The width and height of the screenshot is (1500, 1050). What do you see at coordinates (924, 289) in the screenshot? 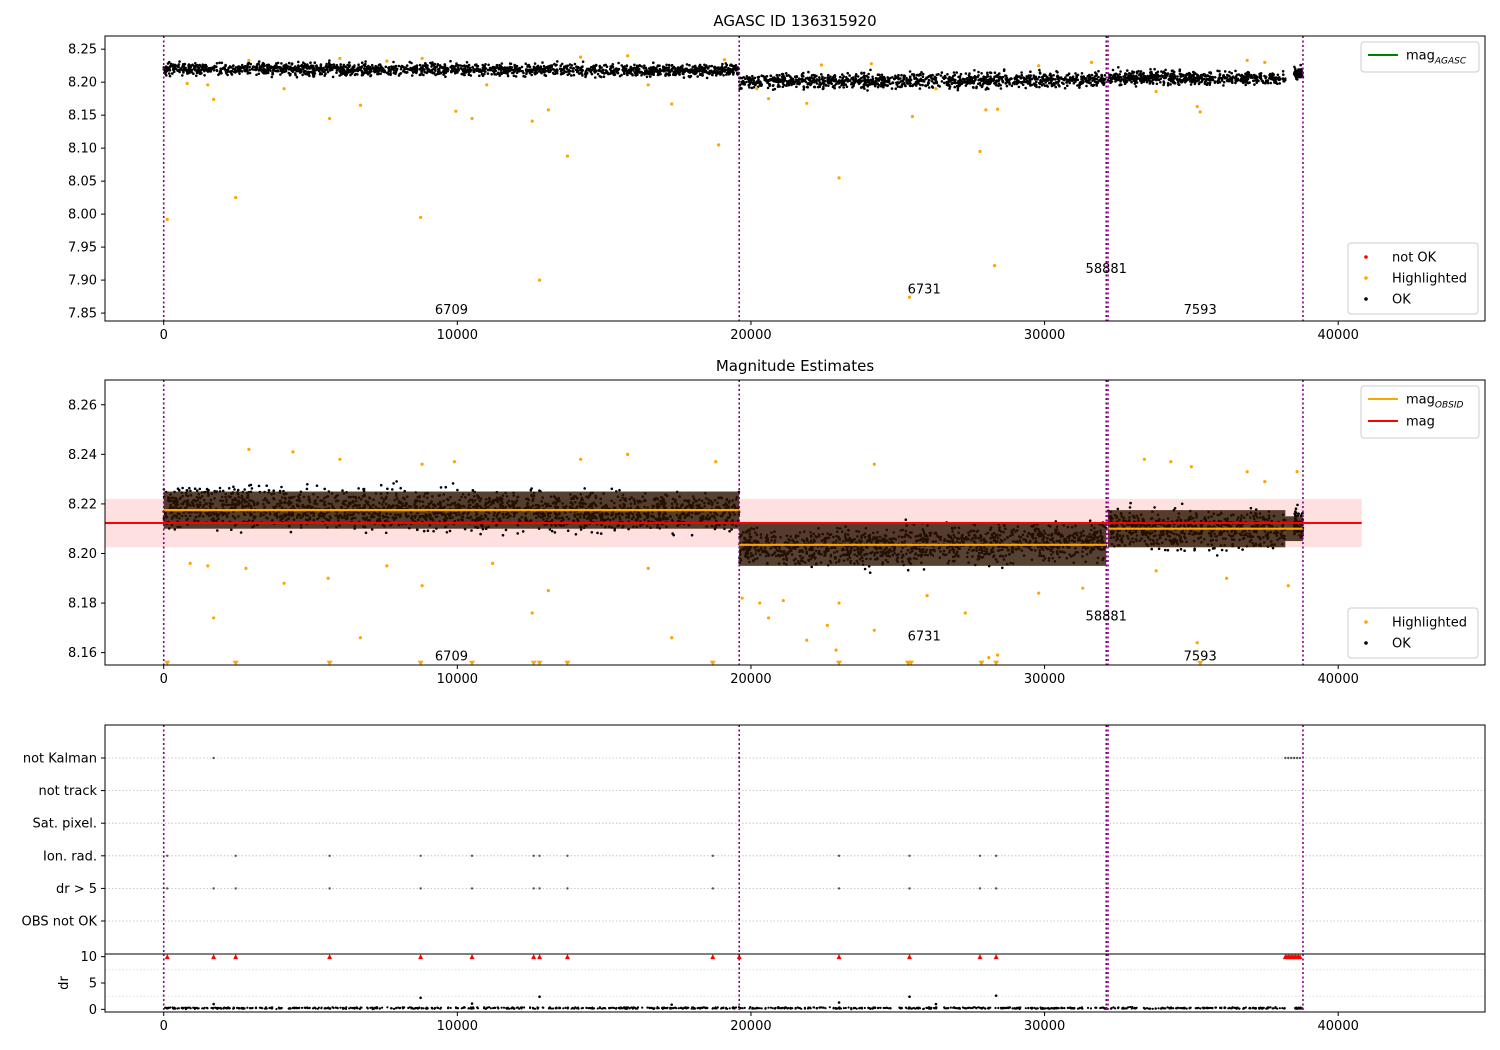
I see `agasc-obsid-label: 6731` at bounding box center [924, 289].